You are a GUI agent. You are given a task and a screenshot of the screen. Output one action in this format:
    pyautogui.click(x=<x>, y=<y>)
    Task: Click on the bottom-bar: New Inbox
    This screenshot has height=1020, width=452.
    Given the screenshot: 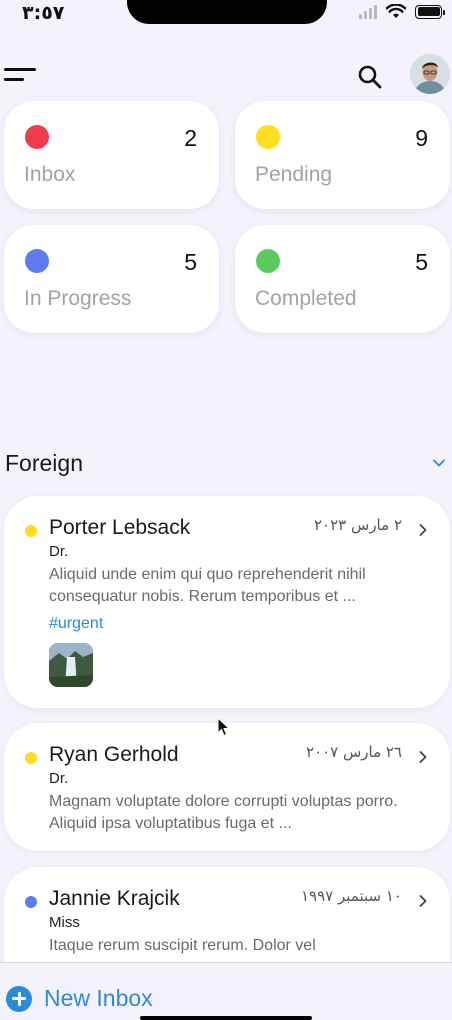 What is the action you would take?
    pyautogui.click(x=226, y=991)
    